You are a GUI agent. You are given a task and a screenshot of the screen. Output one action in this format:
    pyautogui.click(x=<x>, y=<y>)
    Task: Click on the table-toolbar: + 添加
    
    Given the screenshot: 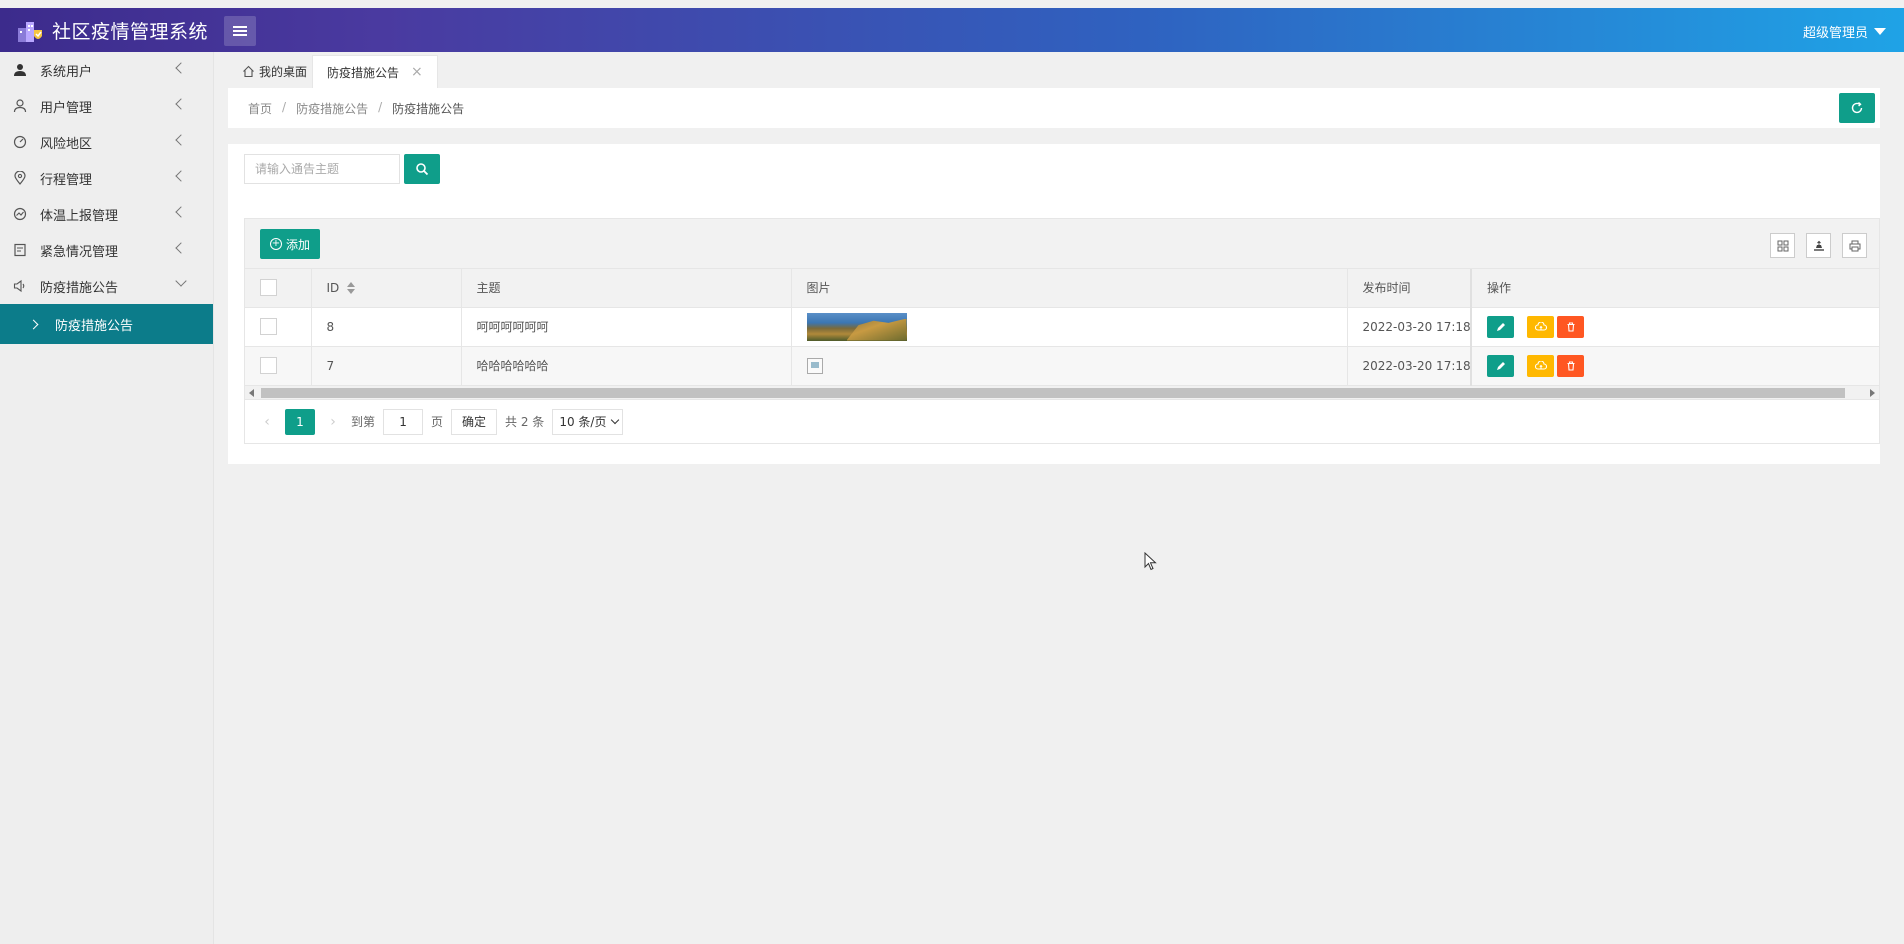 What is the action you would take?
    pyautogui.click(x=1062, y=244)
    